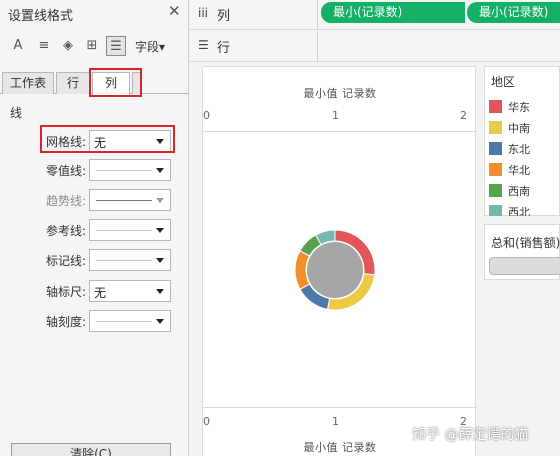 The height and width of the screenshot is (456, 560). I want to click on drop-line-label: 标记线:, so click(65, 261).